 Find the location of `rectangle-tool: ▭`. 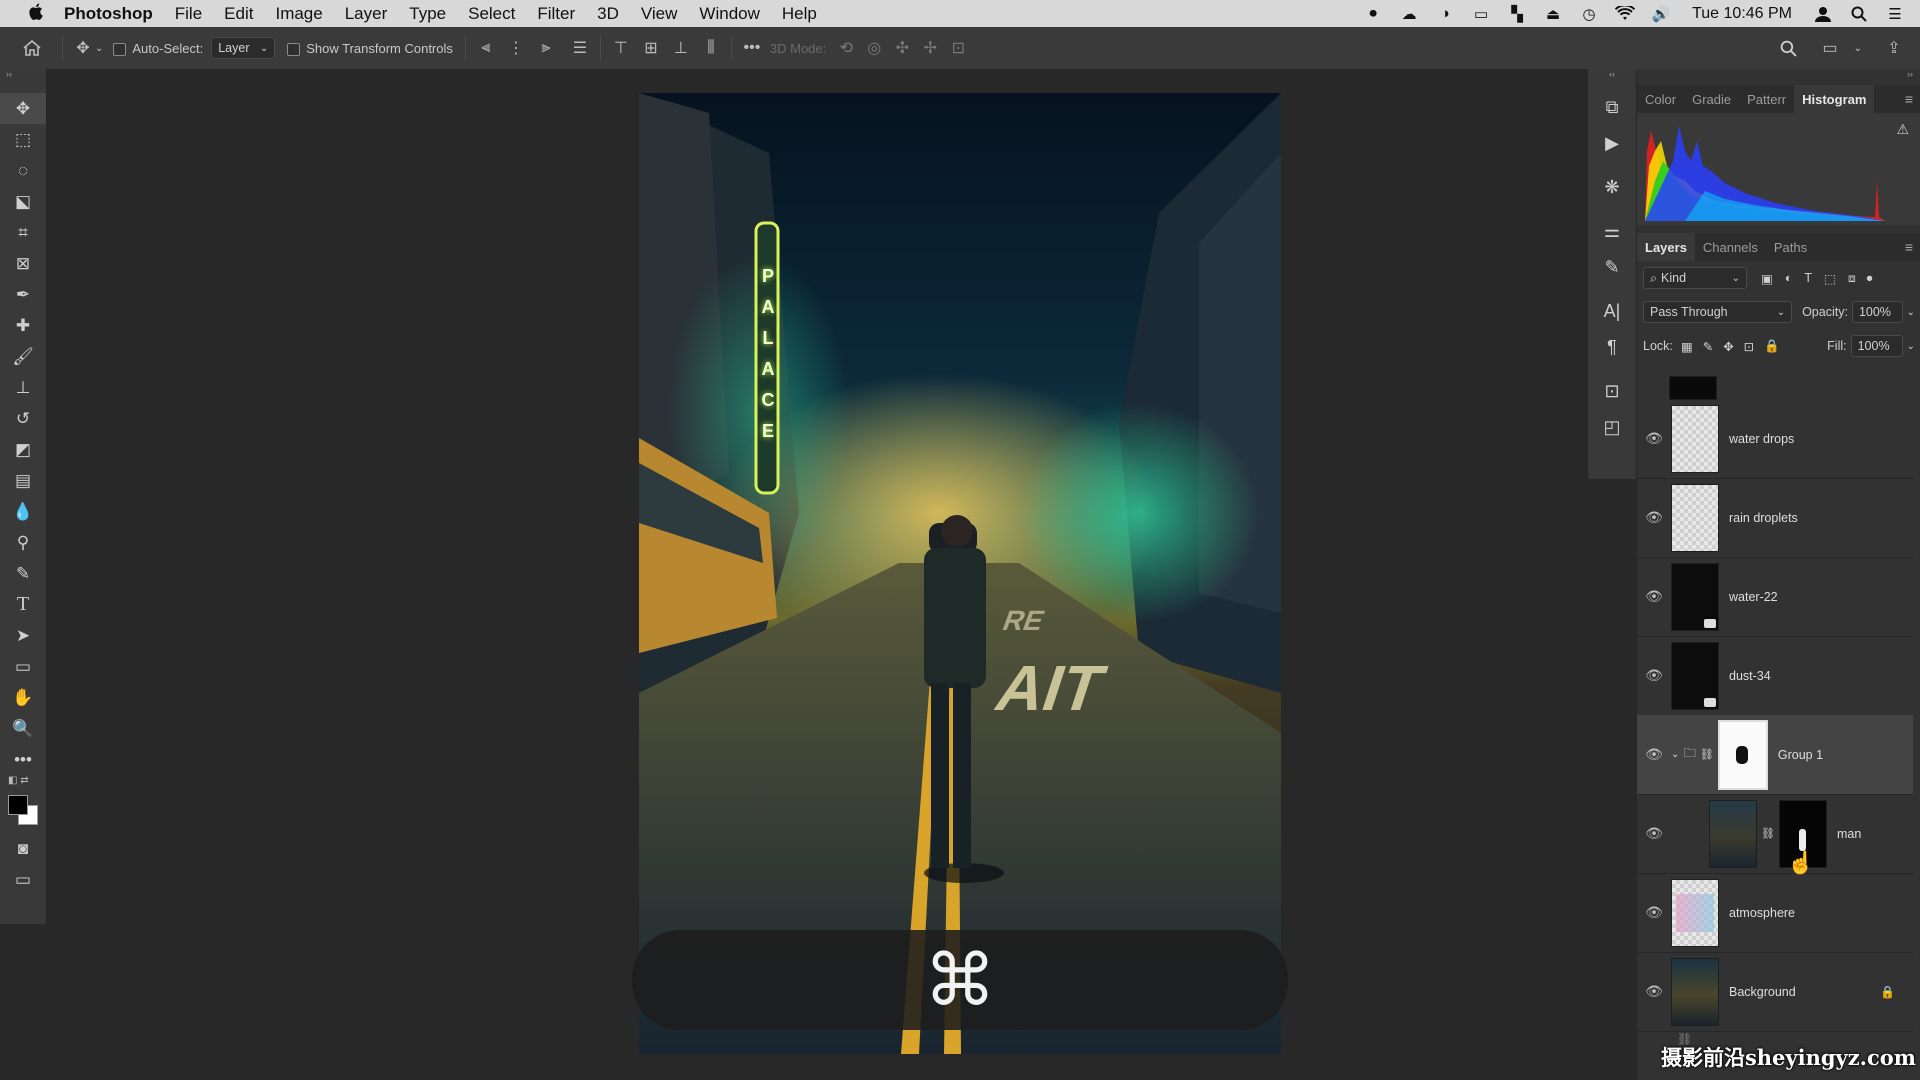

rectangle-tool: ▭ is located at coordinates (23, 666).